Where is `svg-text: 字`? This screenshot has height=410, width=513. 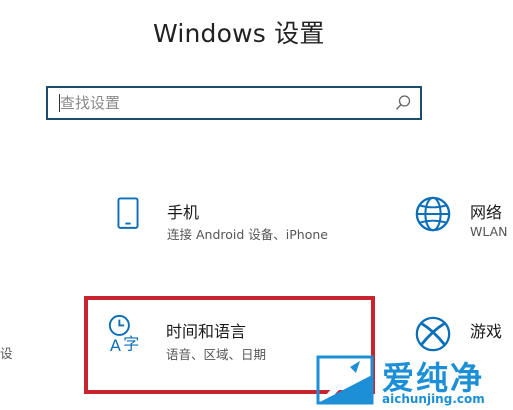
svg-text: 字 is located at coordinates (131, 343).